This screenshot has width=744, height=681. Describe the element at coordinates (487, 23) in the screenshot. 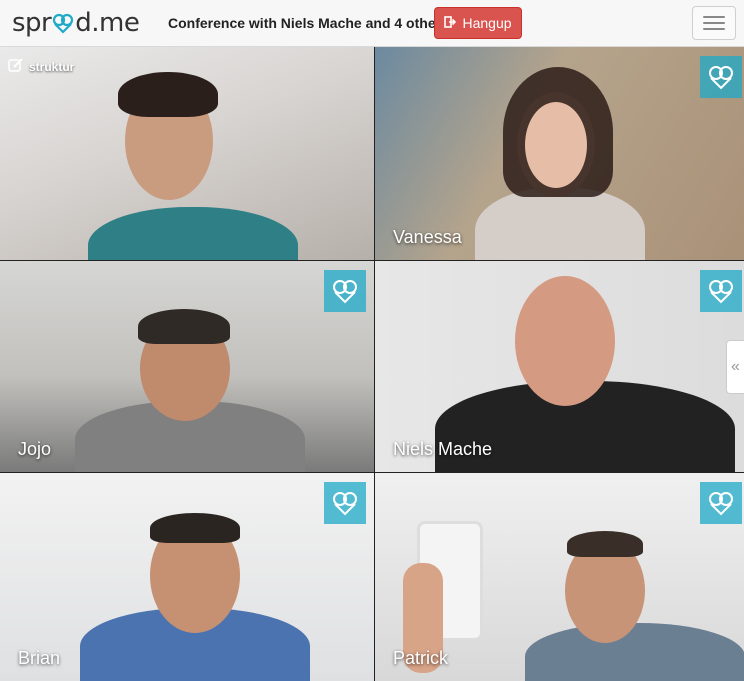

I see `hangup-label: Hangup` at that location.